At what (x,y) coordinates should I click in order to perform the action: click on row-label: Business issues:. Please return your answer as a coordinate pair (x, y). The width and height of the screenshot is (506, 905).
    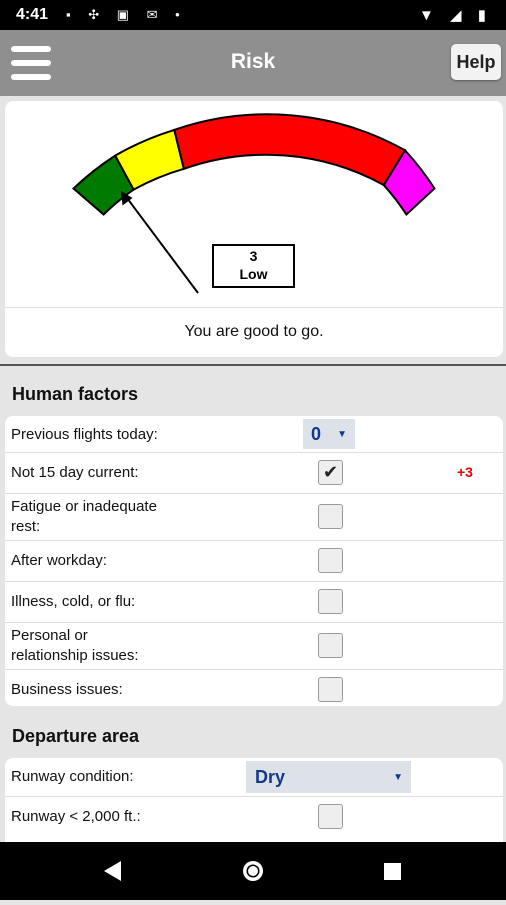
    Looking at the image, I should click on (67, 689).